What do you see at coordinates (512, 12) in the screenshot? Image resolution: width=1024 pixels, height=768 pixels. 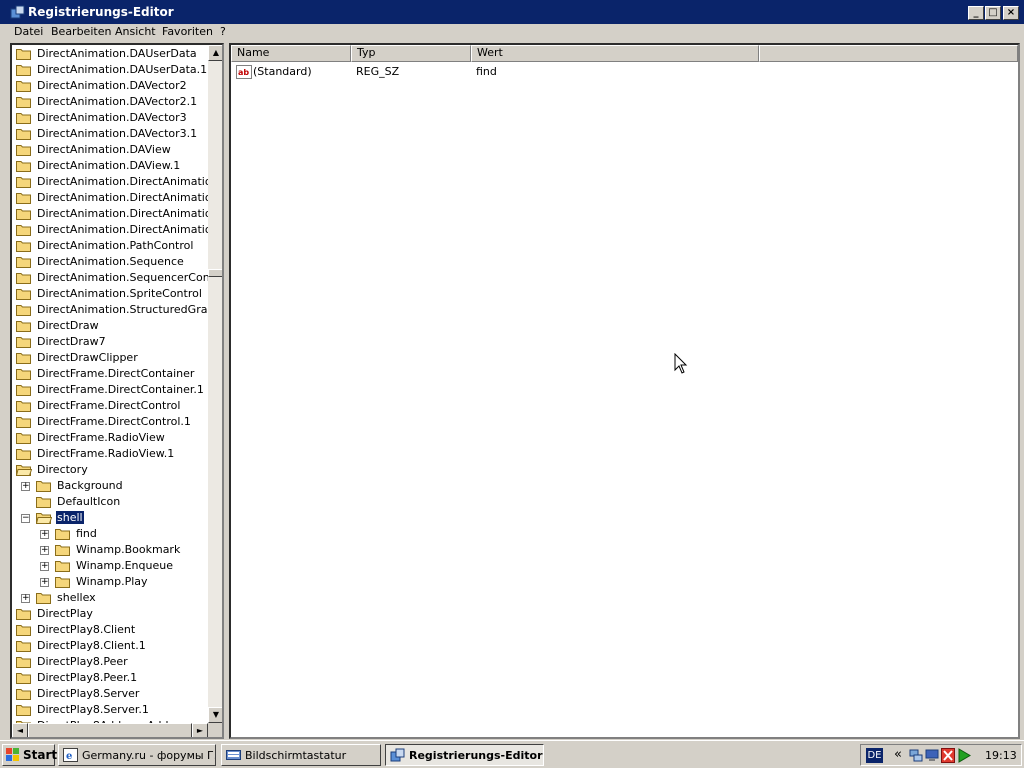 I see `title-bar: Registrierungs-Editor _ □ ×` at bounding box center [512, 12].